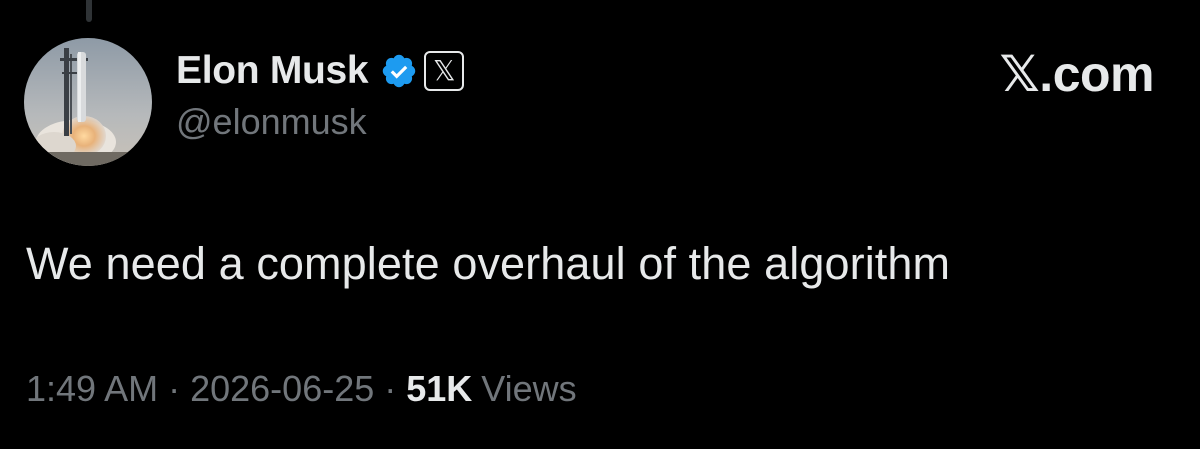 The image size is (1200, 449). Describe the element at coordinates (92, 389) in the screenshot. I see `tweet-time: 1:49 AM` at that location.